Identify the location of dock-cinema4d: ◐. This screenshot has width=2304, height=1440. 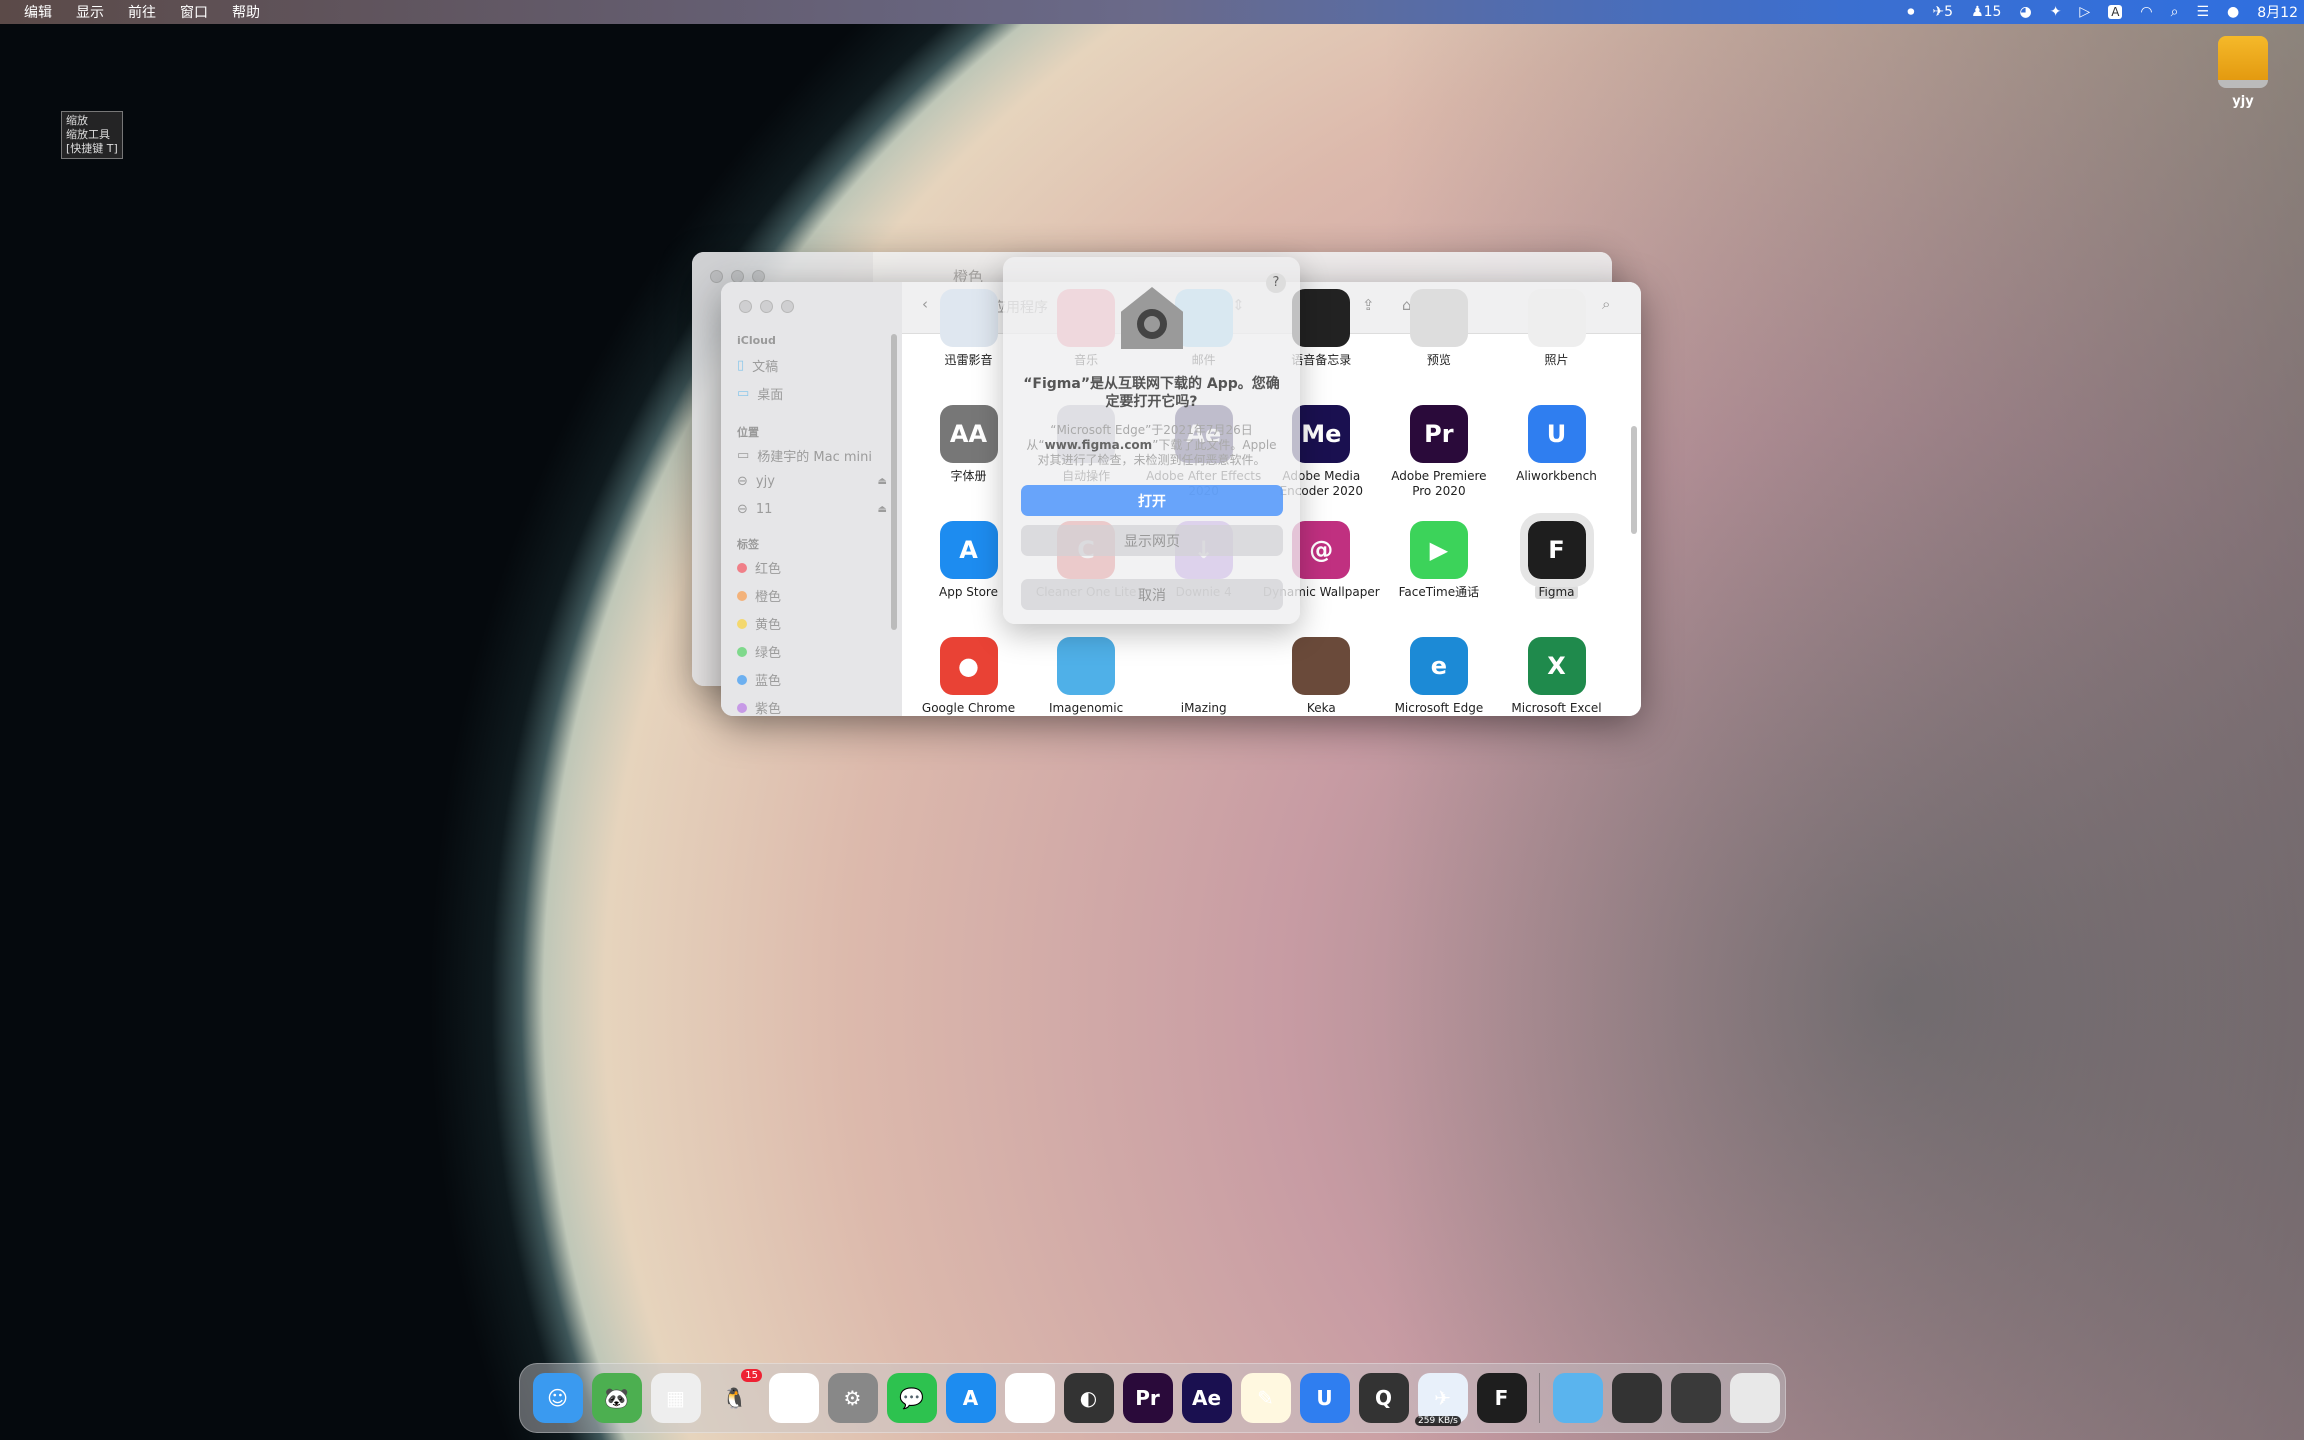
(1088, 1398).